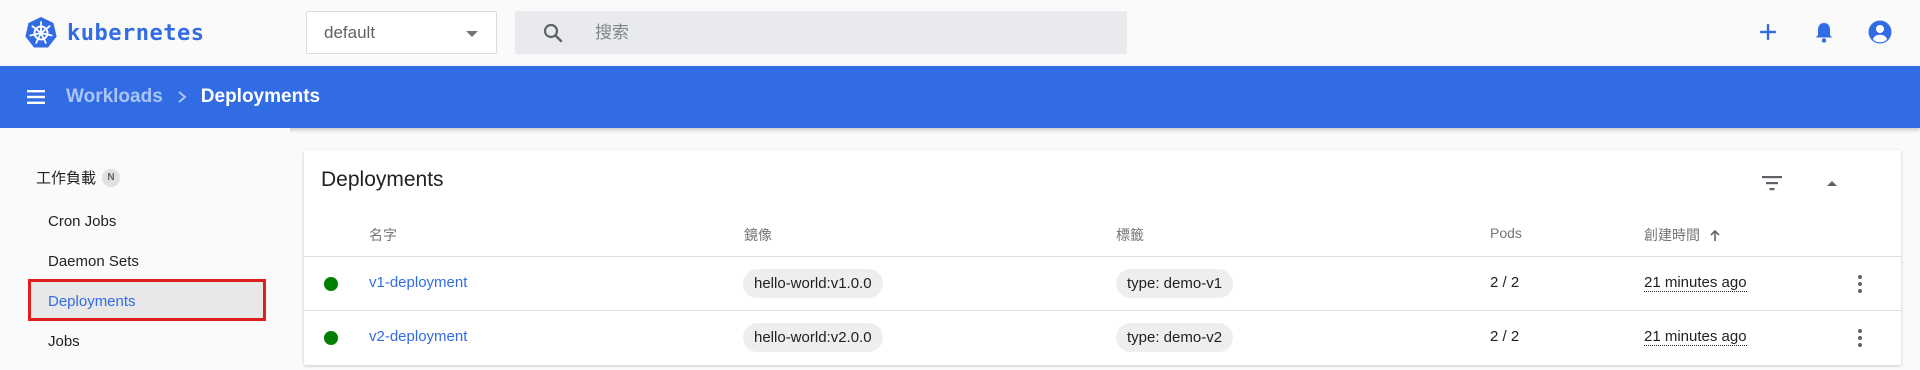 The image size is (1920, 370). I want to click on namespace-value: default, so click(350, 32).